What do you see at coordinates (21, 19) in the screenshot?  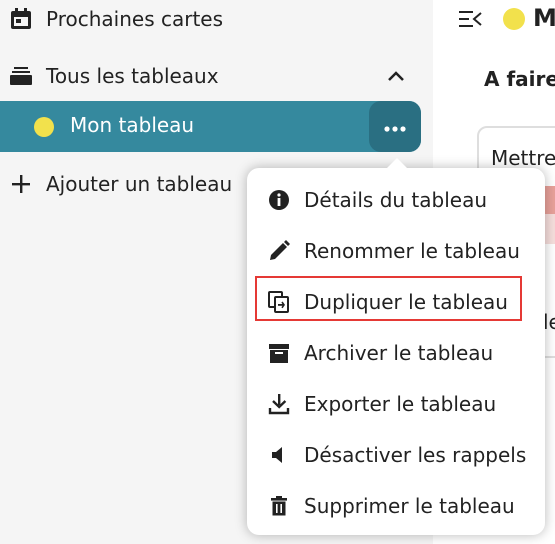 I see `calendar-icon` at bounding box center [21, 19].